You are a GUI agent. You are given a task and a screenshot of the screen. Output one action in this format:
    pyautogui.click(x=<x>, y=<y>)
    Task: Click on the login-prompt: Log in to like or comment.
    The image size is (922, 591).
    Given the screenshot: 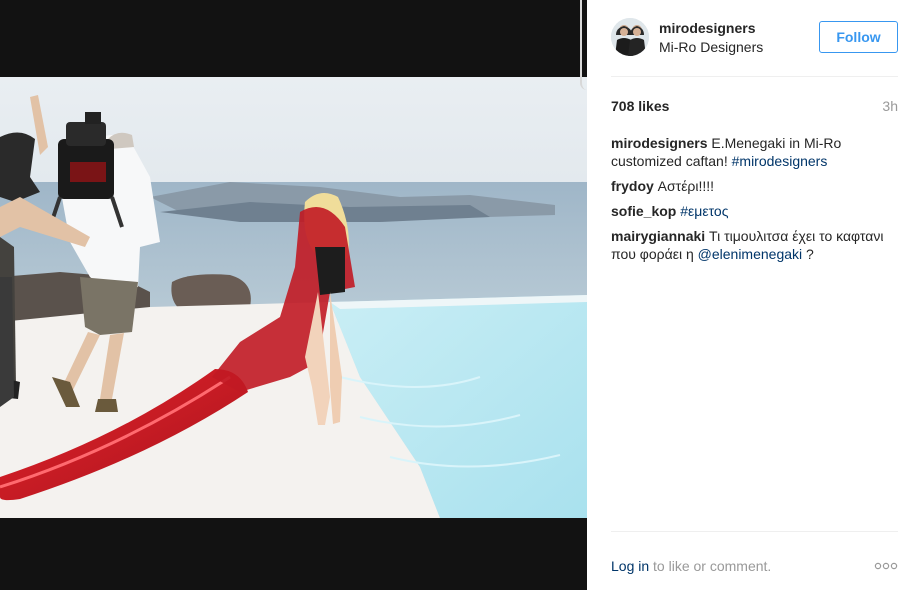 What is the action you would take?
    pyautogui.click(x=691, y=566)
    